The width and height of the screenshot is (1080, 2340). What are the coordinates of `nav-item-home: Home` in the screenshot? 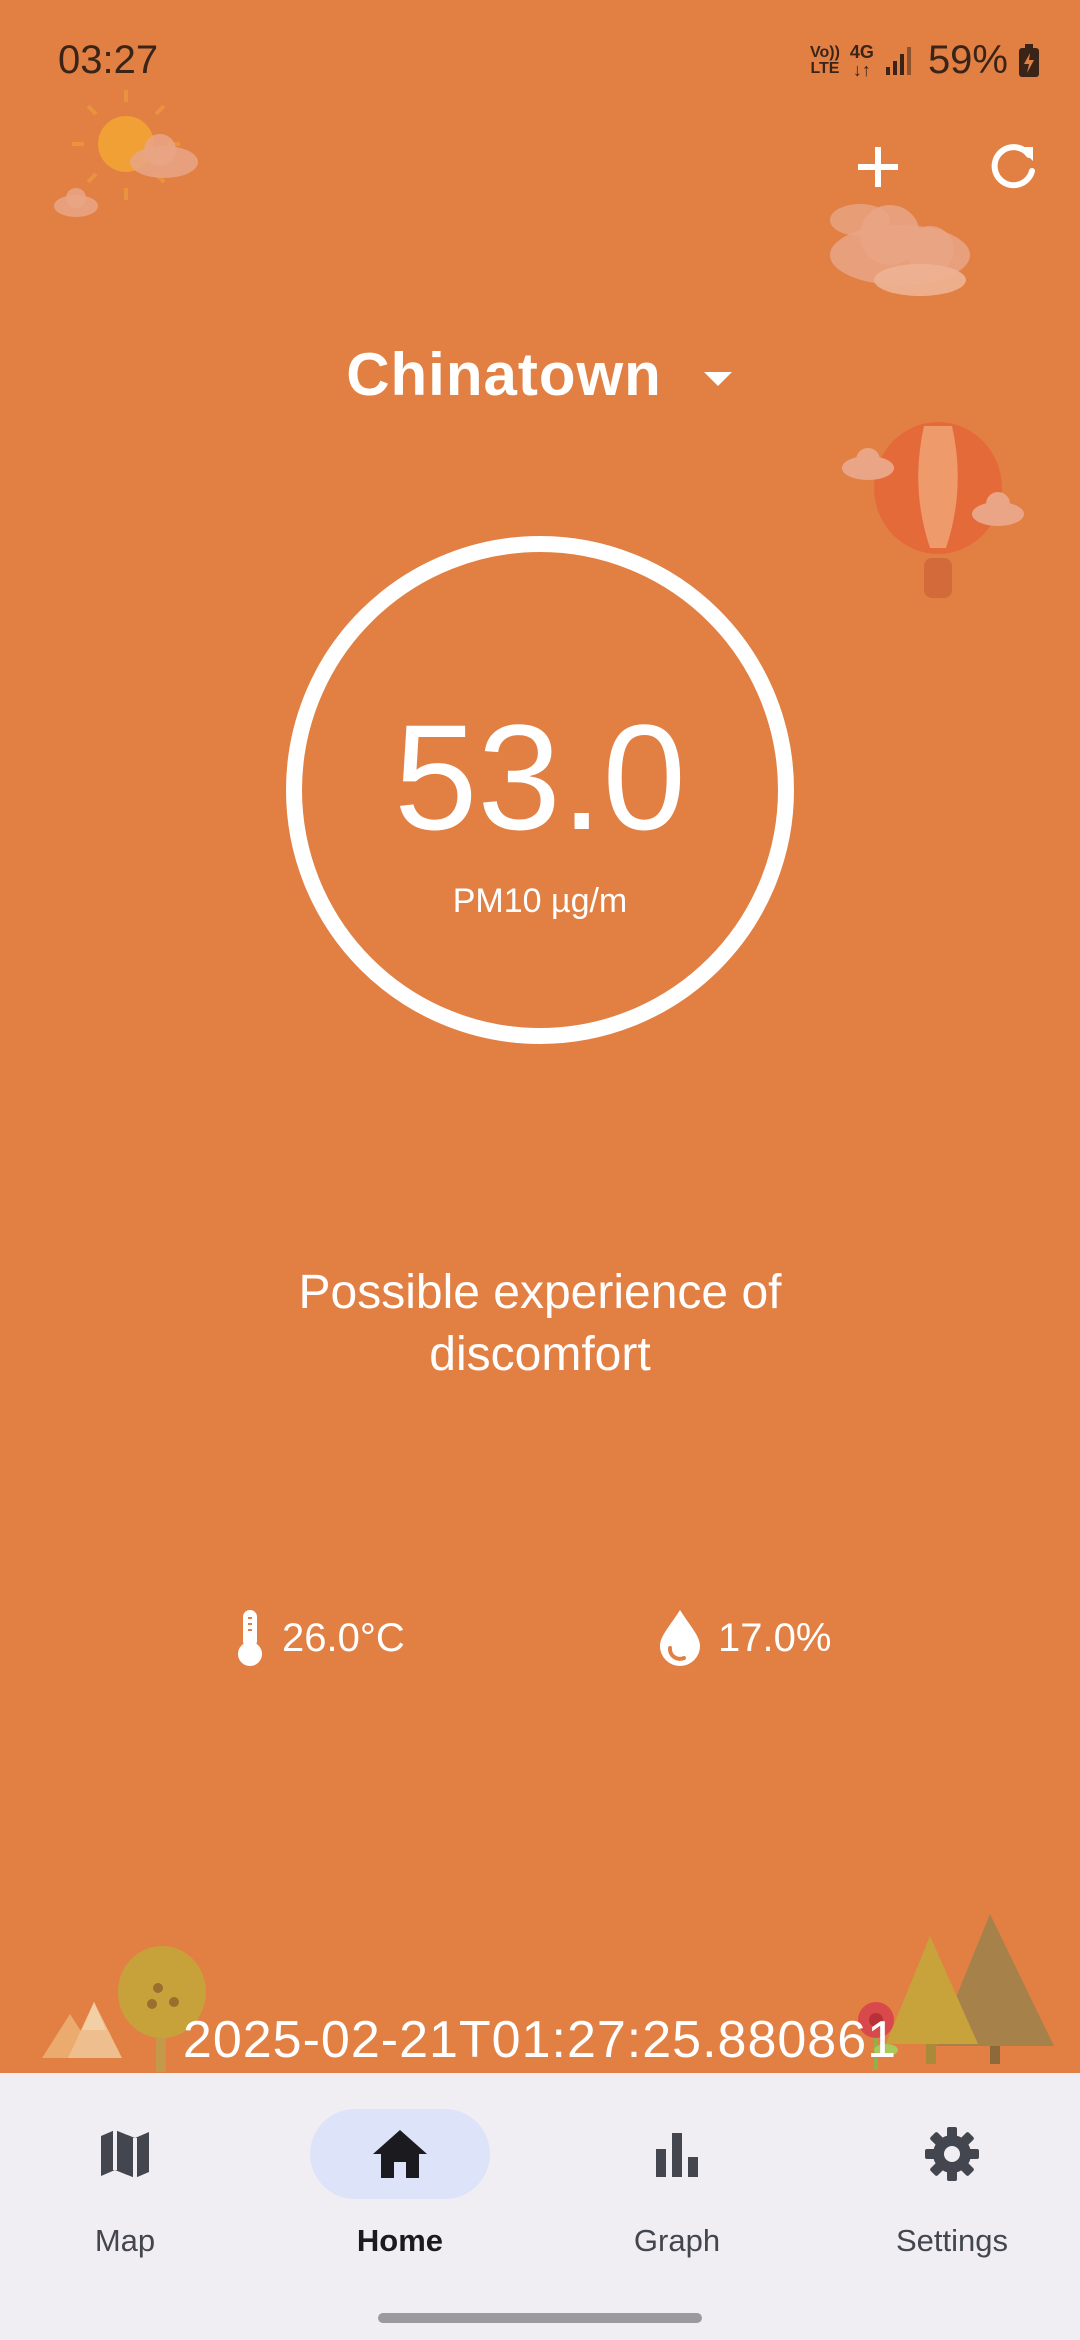 It's located at (400, 2189).